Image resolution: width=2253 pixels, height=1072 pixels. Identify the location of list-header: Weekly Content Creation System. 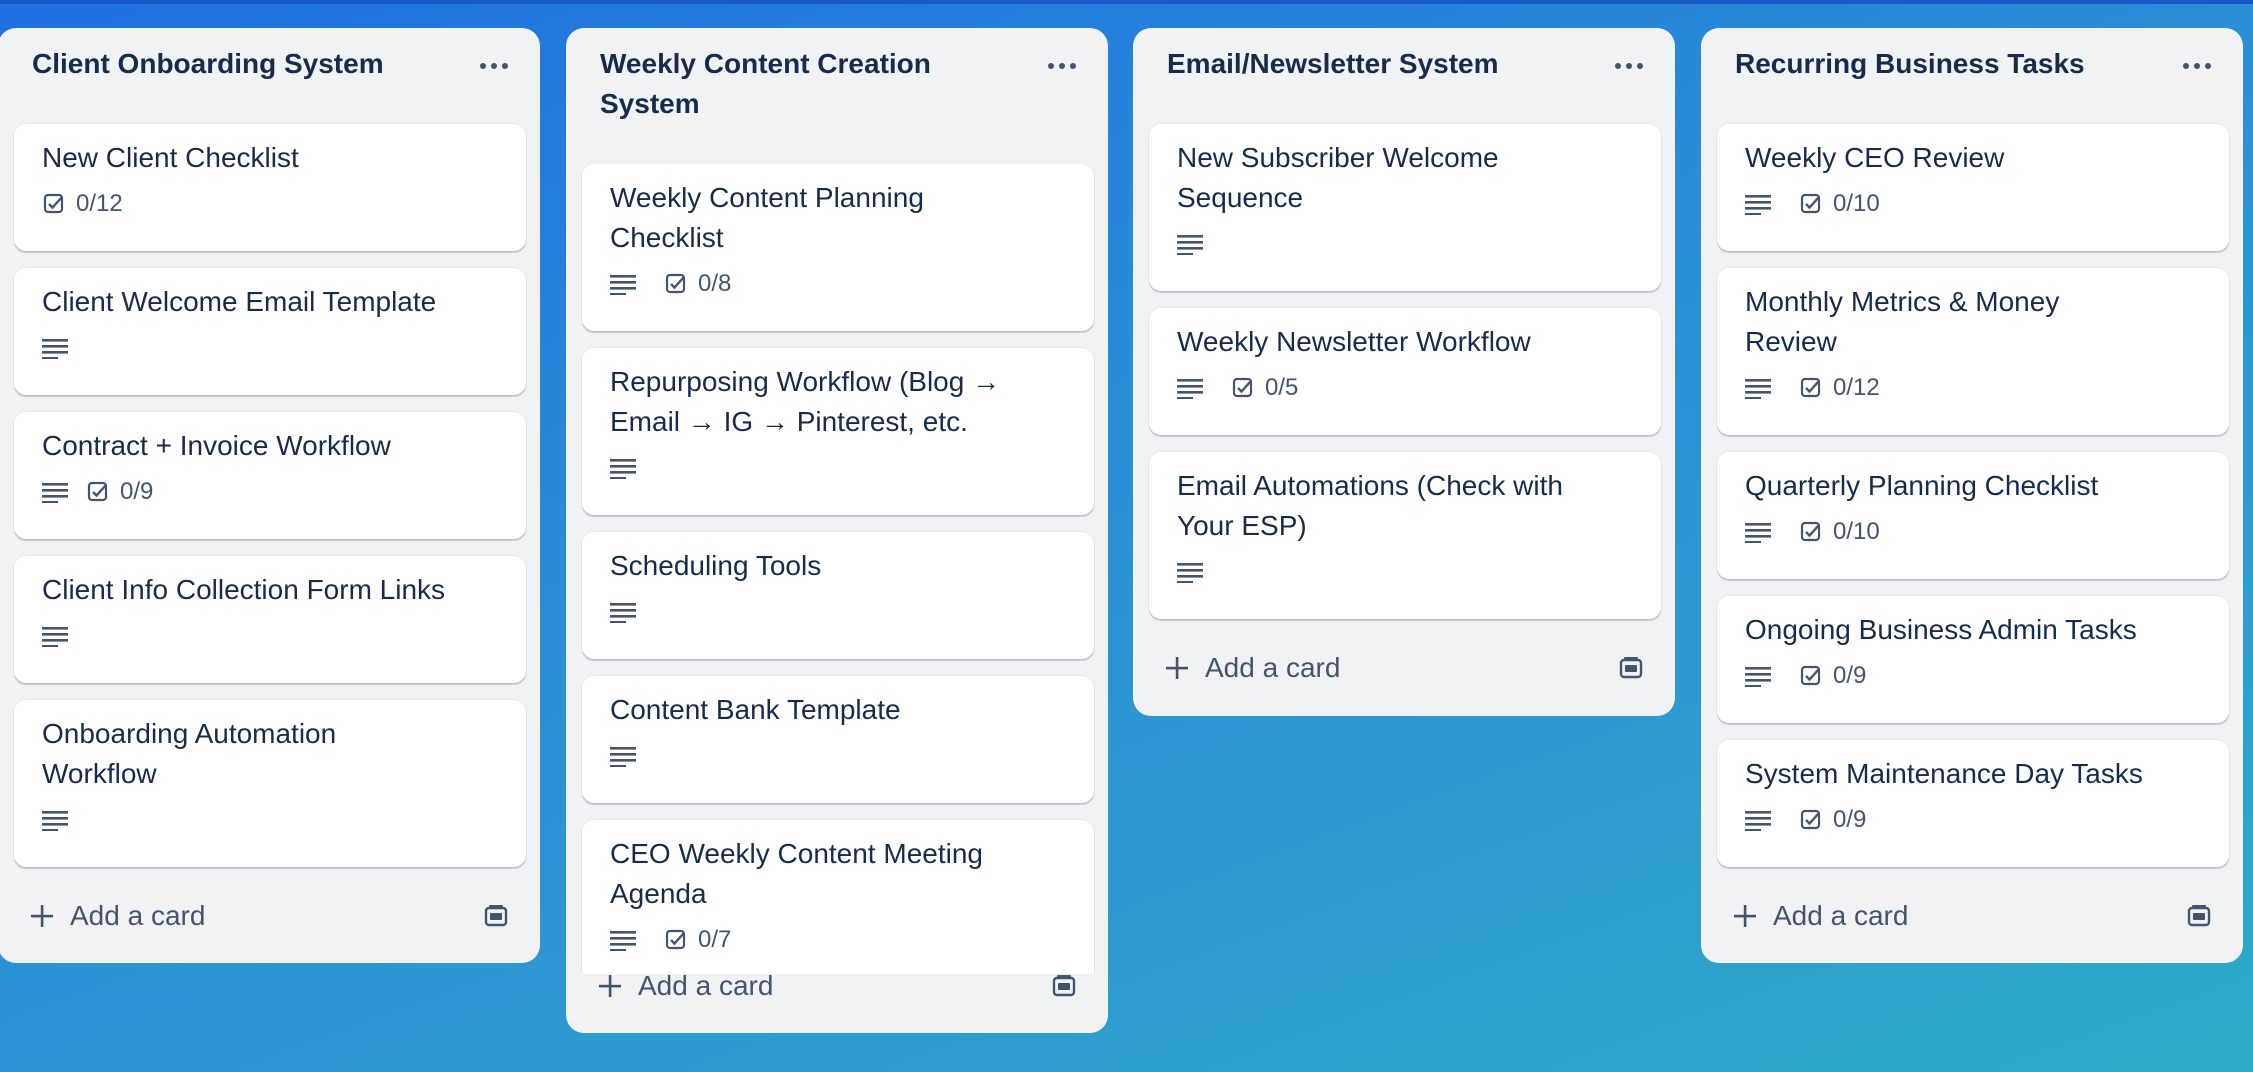
(837, 76).